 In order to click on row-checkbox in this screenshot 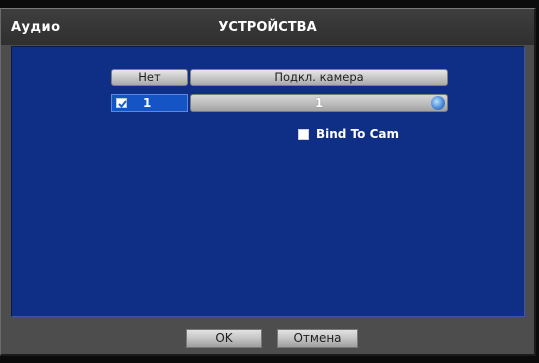, I will do `click(121, 103)`.